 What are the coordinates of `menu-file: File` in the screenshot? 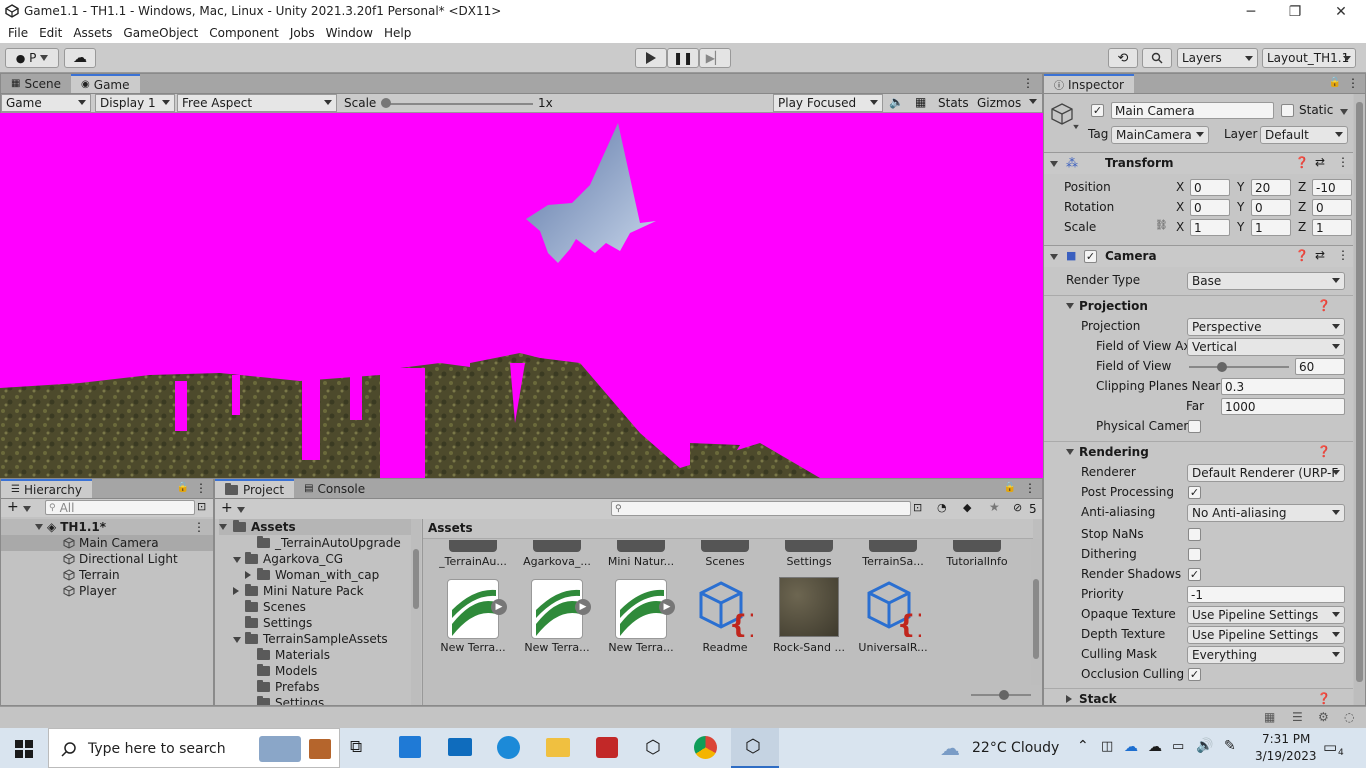 It's located at (18, 33).